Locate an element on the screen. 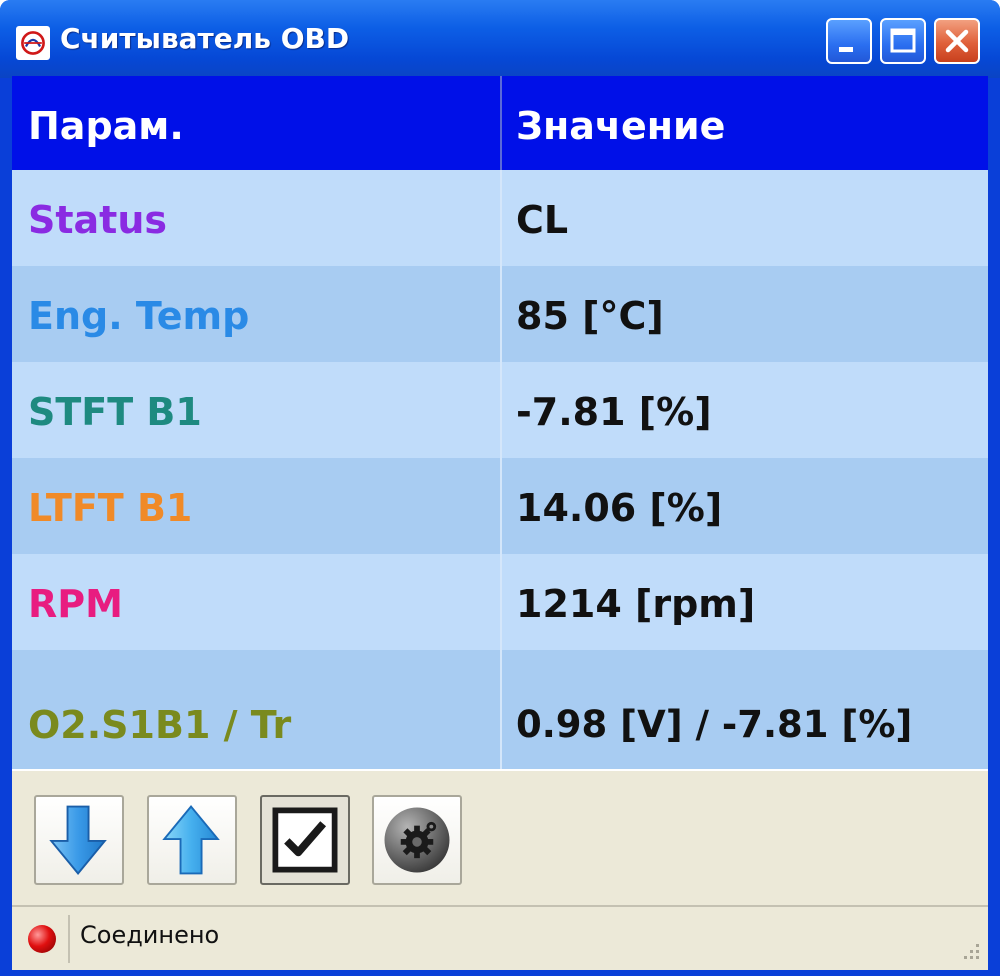 This screenshot has height=976, width=1000. status-text: Соединено is located at coordinates (150, 935).